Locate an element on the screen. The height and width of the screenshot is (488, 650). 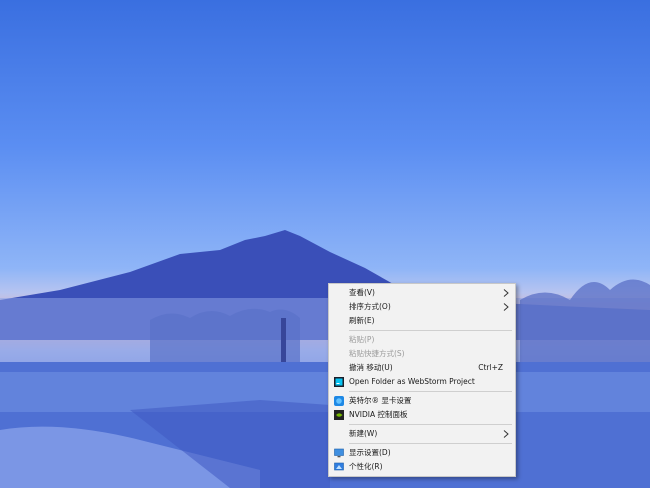
menu-item-open-webstorm: Open Folder as WebStorm Project is located at coordinates (422, 382).